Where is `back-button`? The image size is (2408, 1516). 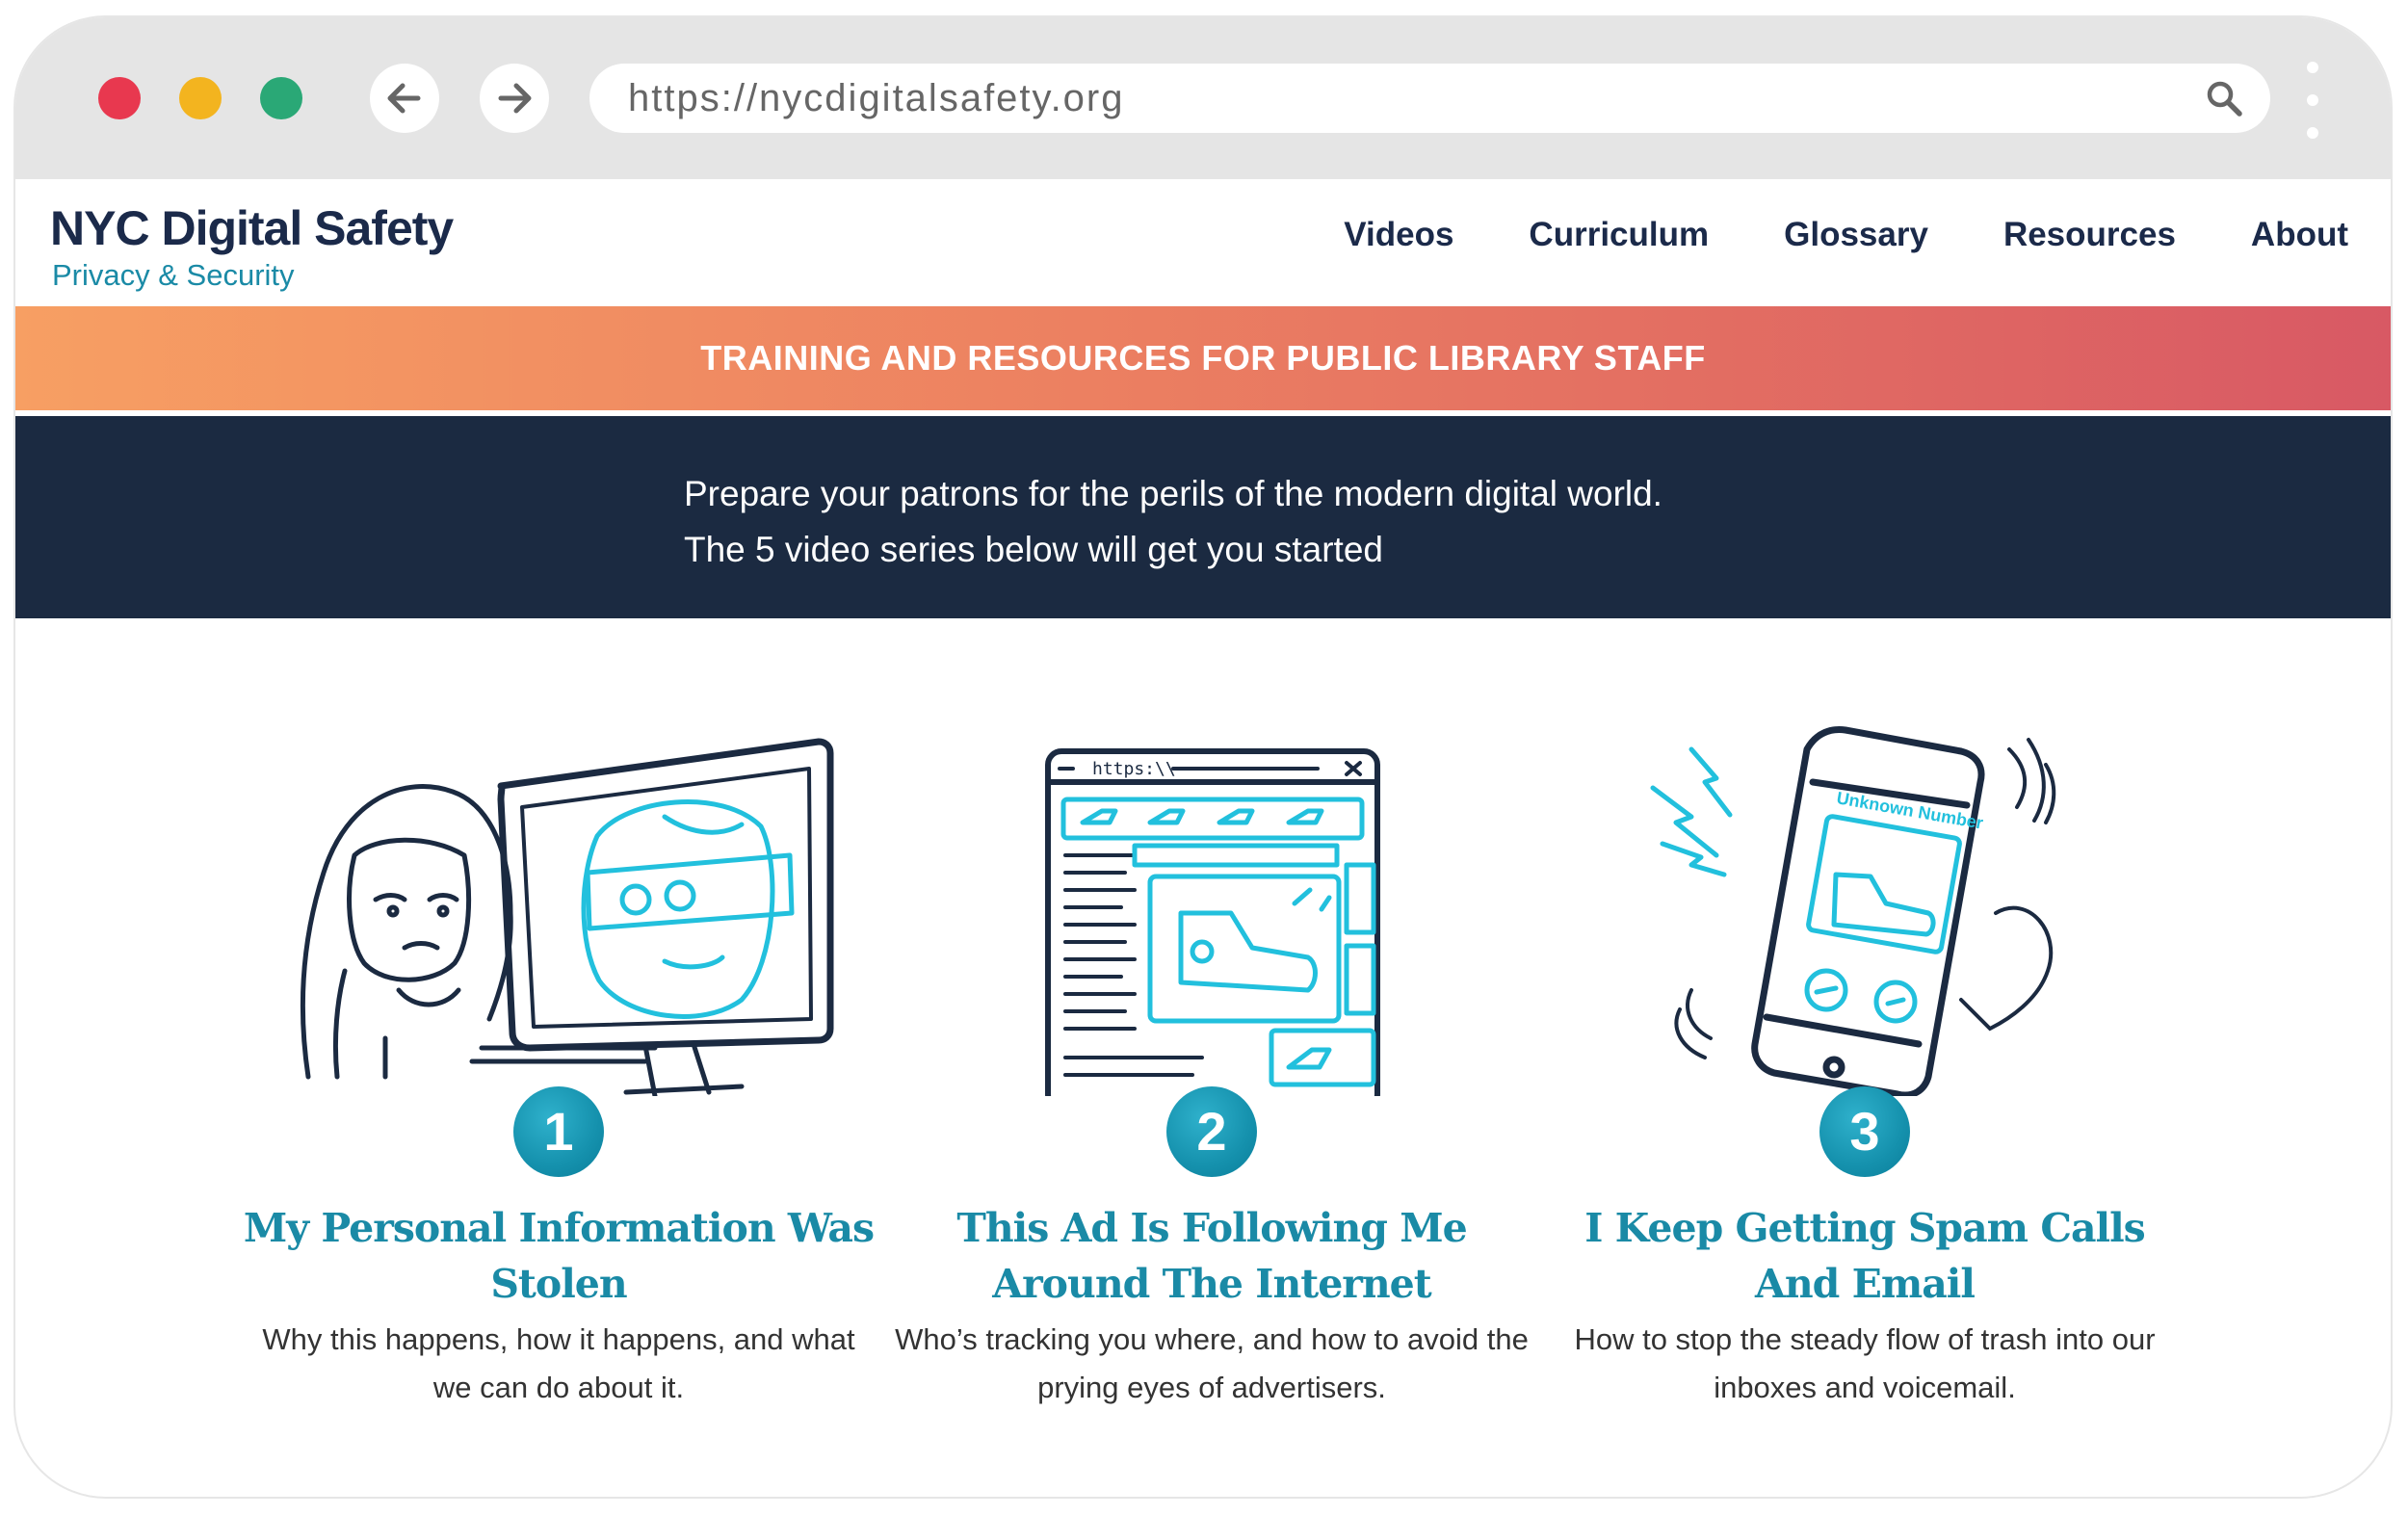 back-button is located at coordinates (404, 98).